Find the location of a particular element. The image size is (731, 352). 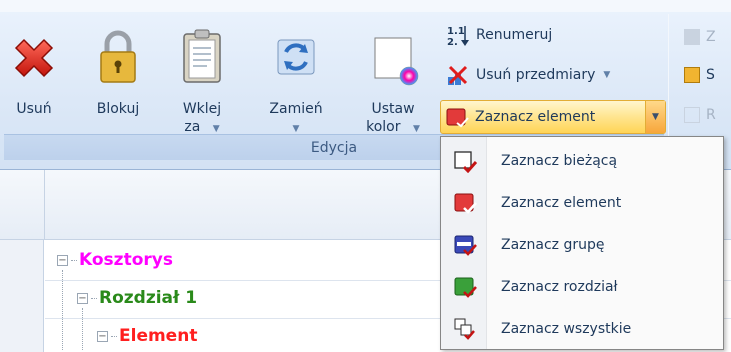

select-group-icon is located at coordinates (465, 245).